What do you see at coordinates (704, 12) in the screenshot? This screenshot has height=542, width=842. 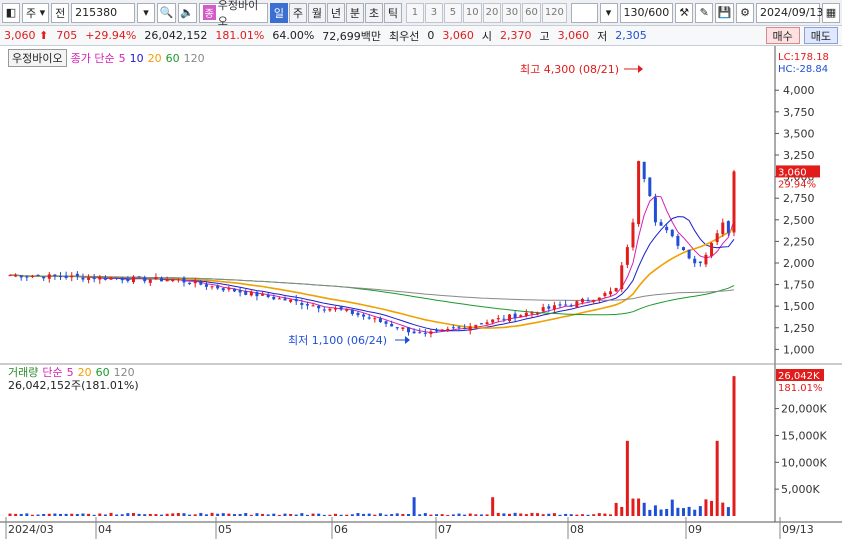 I see `draw-icon: ✎` at bounding box center [704, 12].